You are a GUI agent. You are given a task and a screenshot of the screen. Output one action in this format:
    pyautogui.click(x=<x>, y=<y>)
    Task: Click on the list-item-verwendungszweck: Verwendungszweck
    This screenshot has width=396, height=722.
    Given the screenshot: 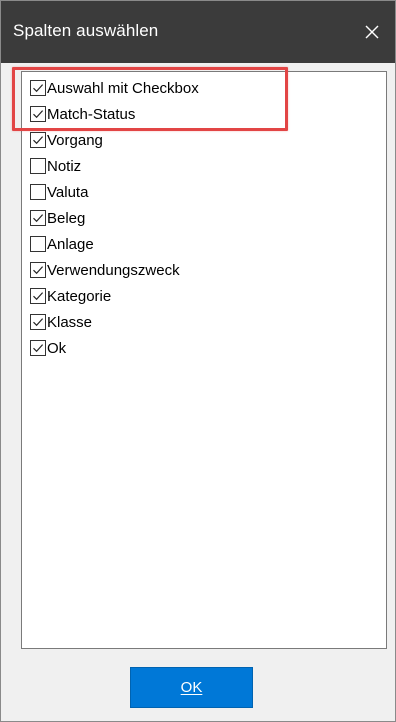 What is the action you would take?
    pyautogui.click(x=105, y=270)
    